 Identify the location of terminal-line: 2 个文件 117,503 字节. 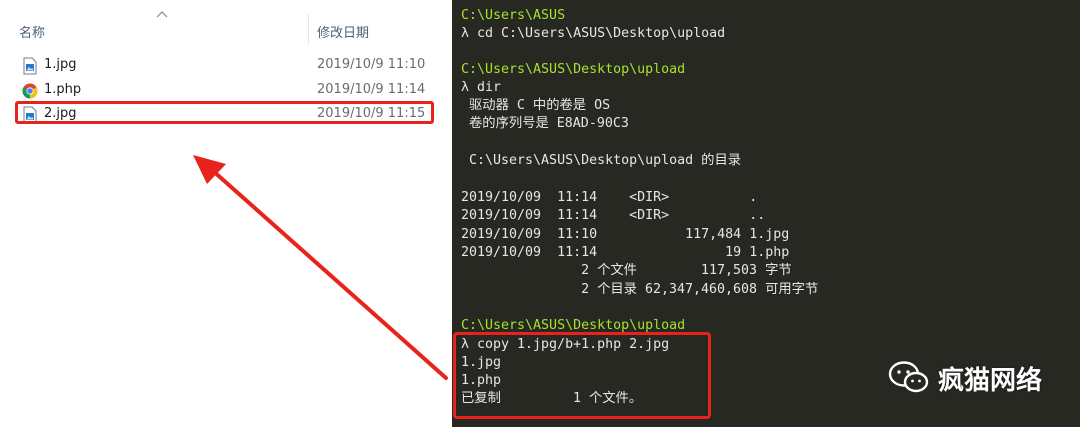
(626, 270).